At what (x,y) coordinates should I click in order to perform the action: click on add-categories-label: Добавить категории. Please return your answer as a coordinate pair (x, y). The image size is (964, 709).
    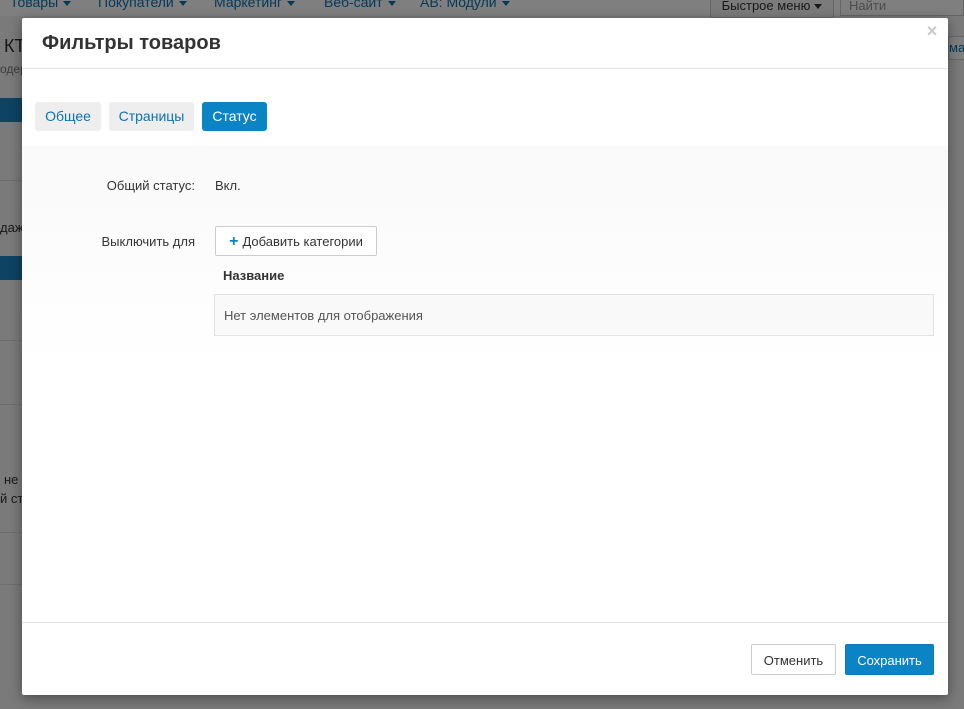
    Looking at the image, I should click on (302, 241).